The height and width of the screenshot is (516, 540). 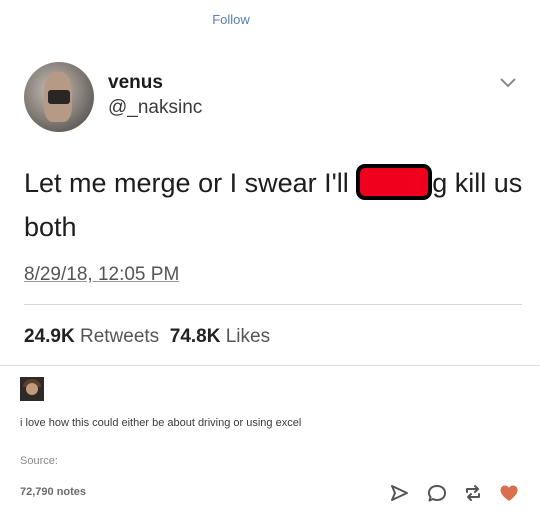 I want to click on retweets-count: 24.9K, so click(x=49, y=336).